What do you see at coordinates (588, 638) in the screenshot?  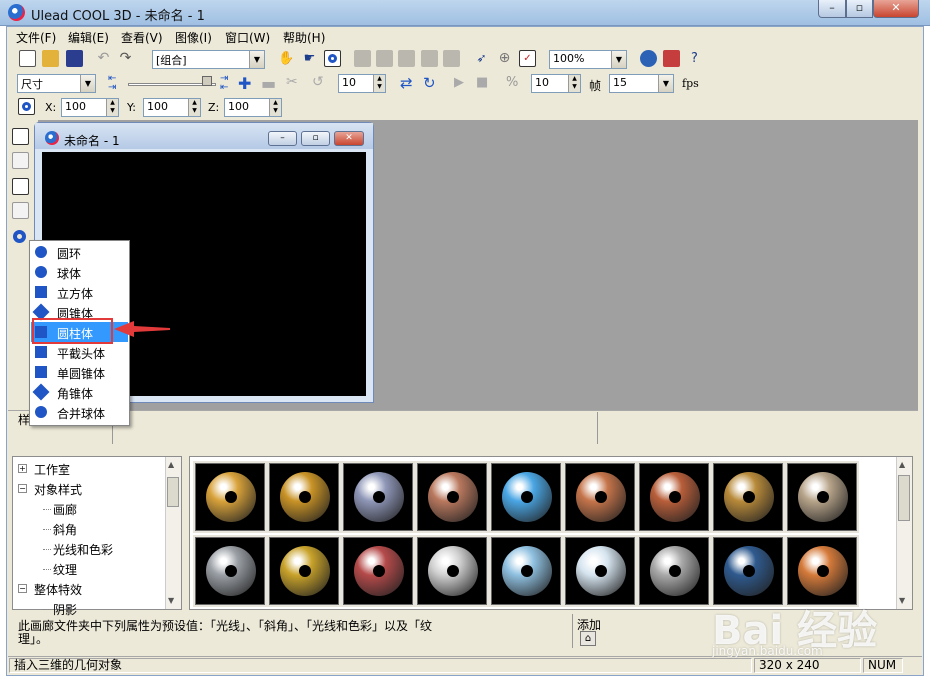 I see `add-to-gallery-button: ⌂` at bounding box center [588, 638].